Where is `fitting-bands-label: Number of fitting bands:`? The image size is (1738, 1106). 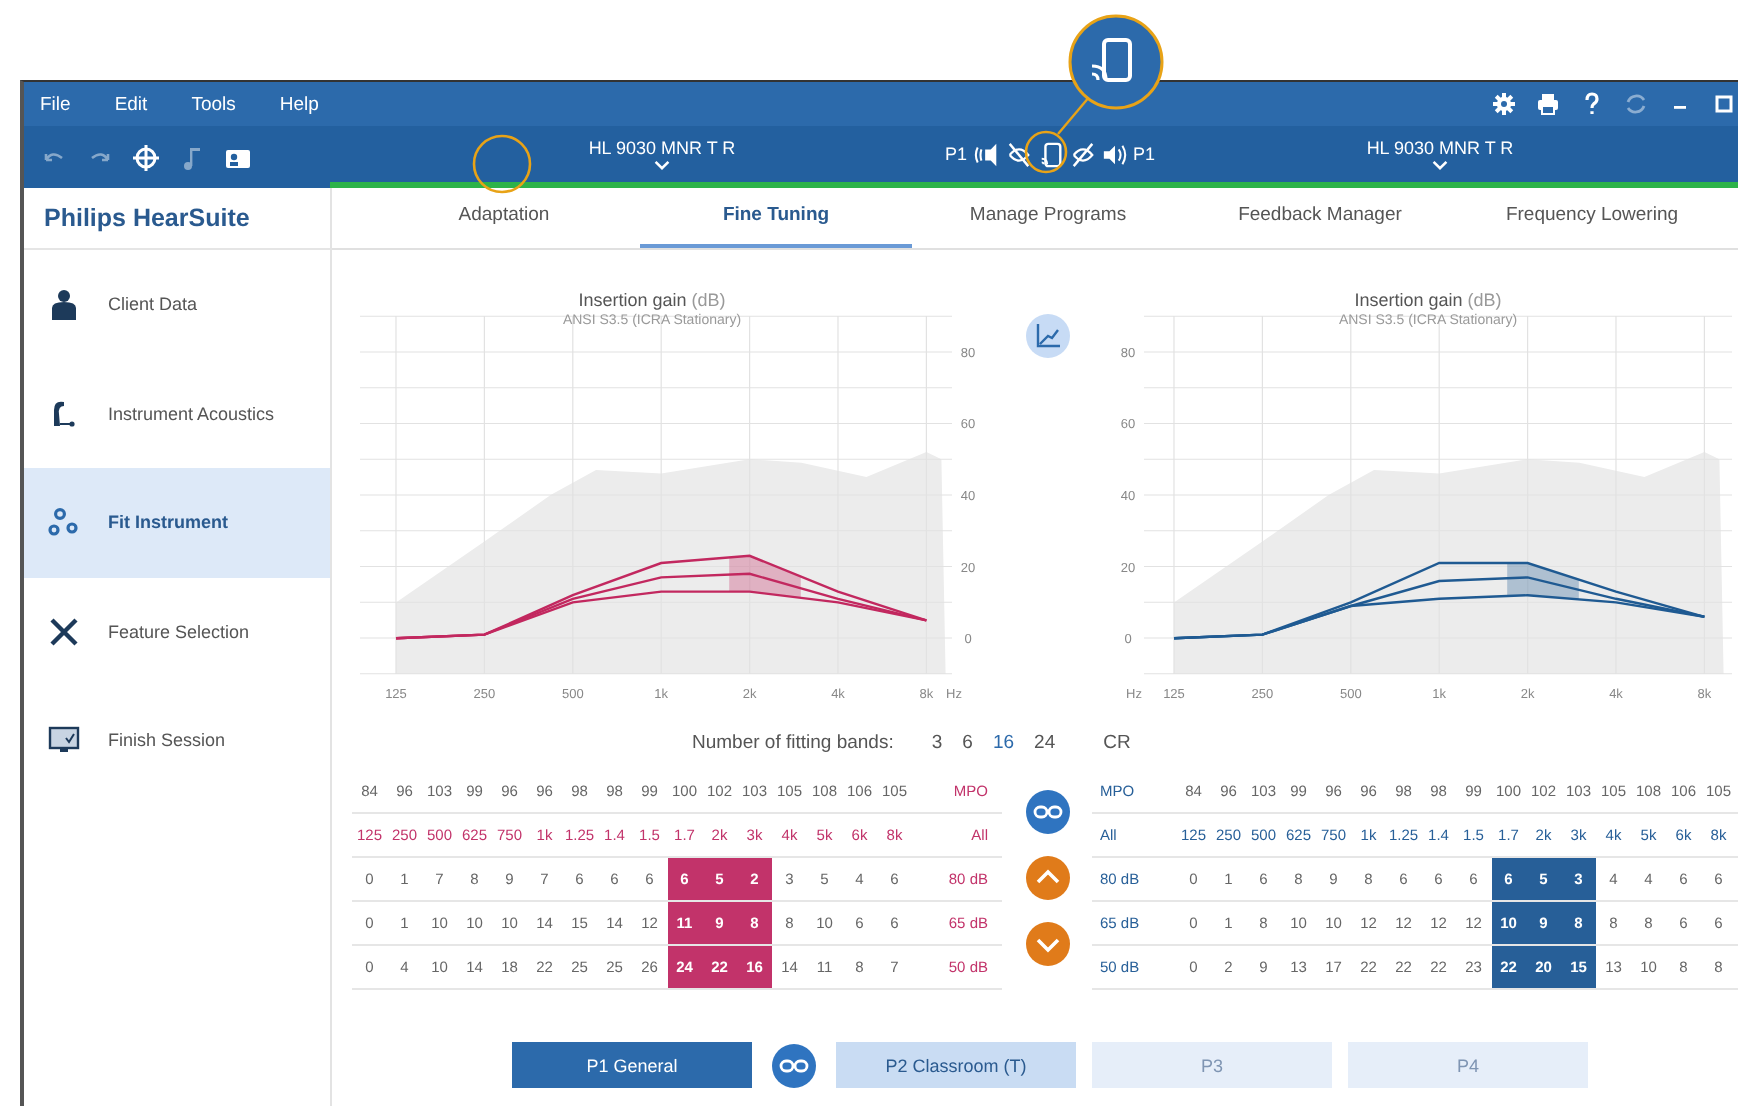 fitting-bands-label: Number of fitting bands: is located at coordinates (793, 742).